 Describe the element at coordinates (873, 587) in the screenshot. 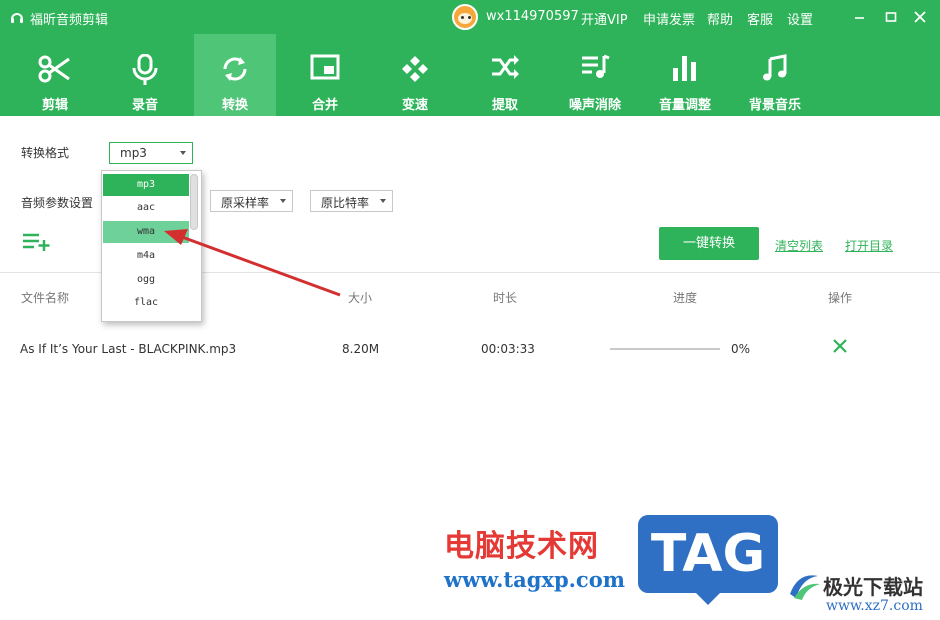

I see `watermark-site-cn: 极光下载站` at that location.